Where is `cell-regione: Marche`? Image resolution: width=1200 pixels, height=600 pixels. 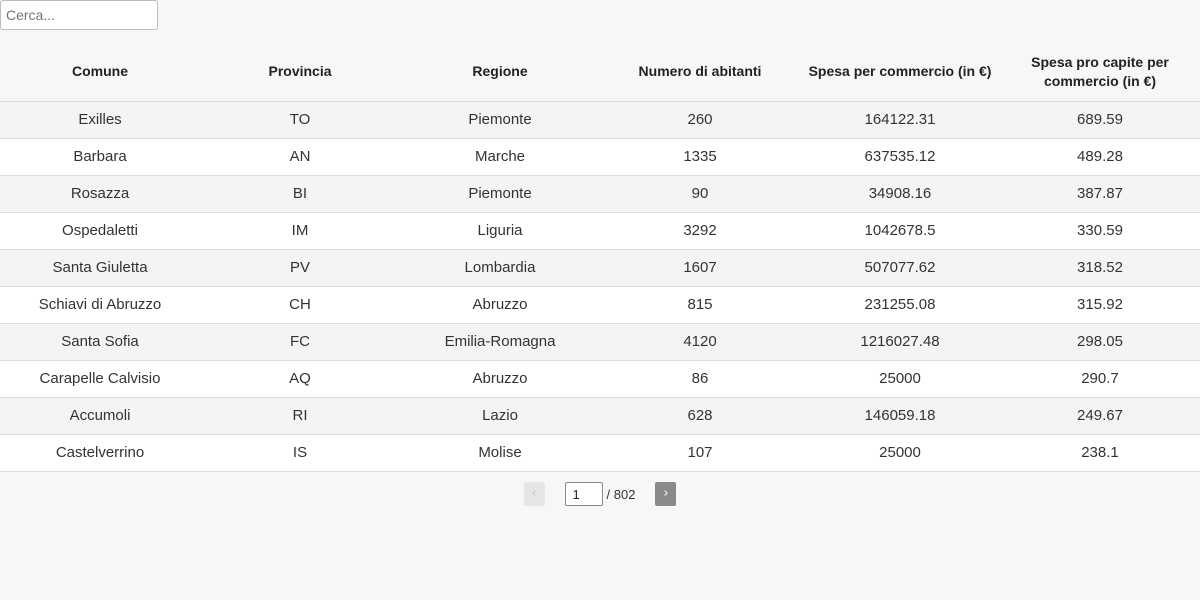 cell-regione: Marche is located at coordinates (500, 157).